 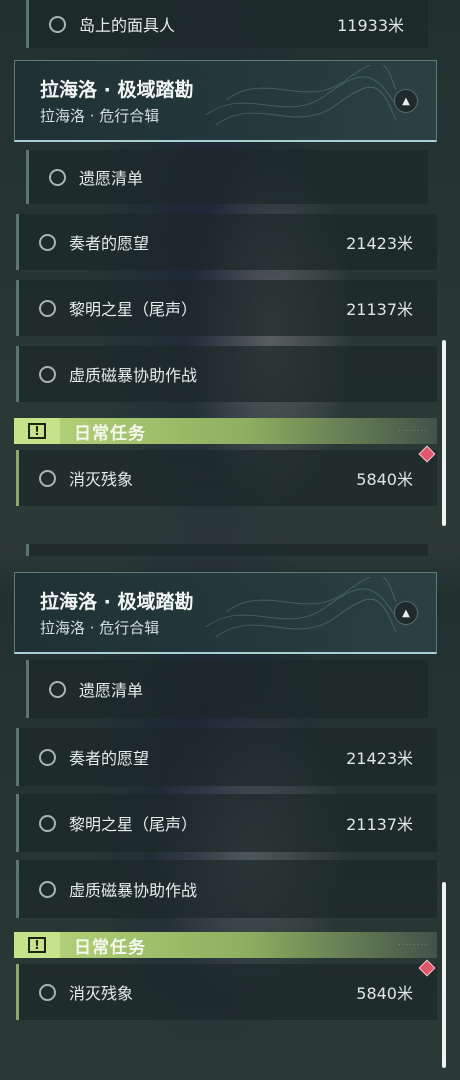 What do you see at coordinates (127, 25) in the screenshot?
I see `quest-label: 岛上的面具人` at bounding box center [127, 25].